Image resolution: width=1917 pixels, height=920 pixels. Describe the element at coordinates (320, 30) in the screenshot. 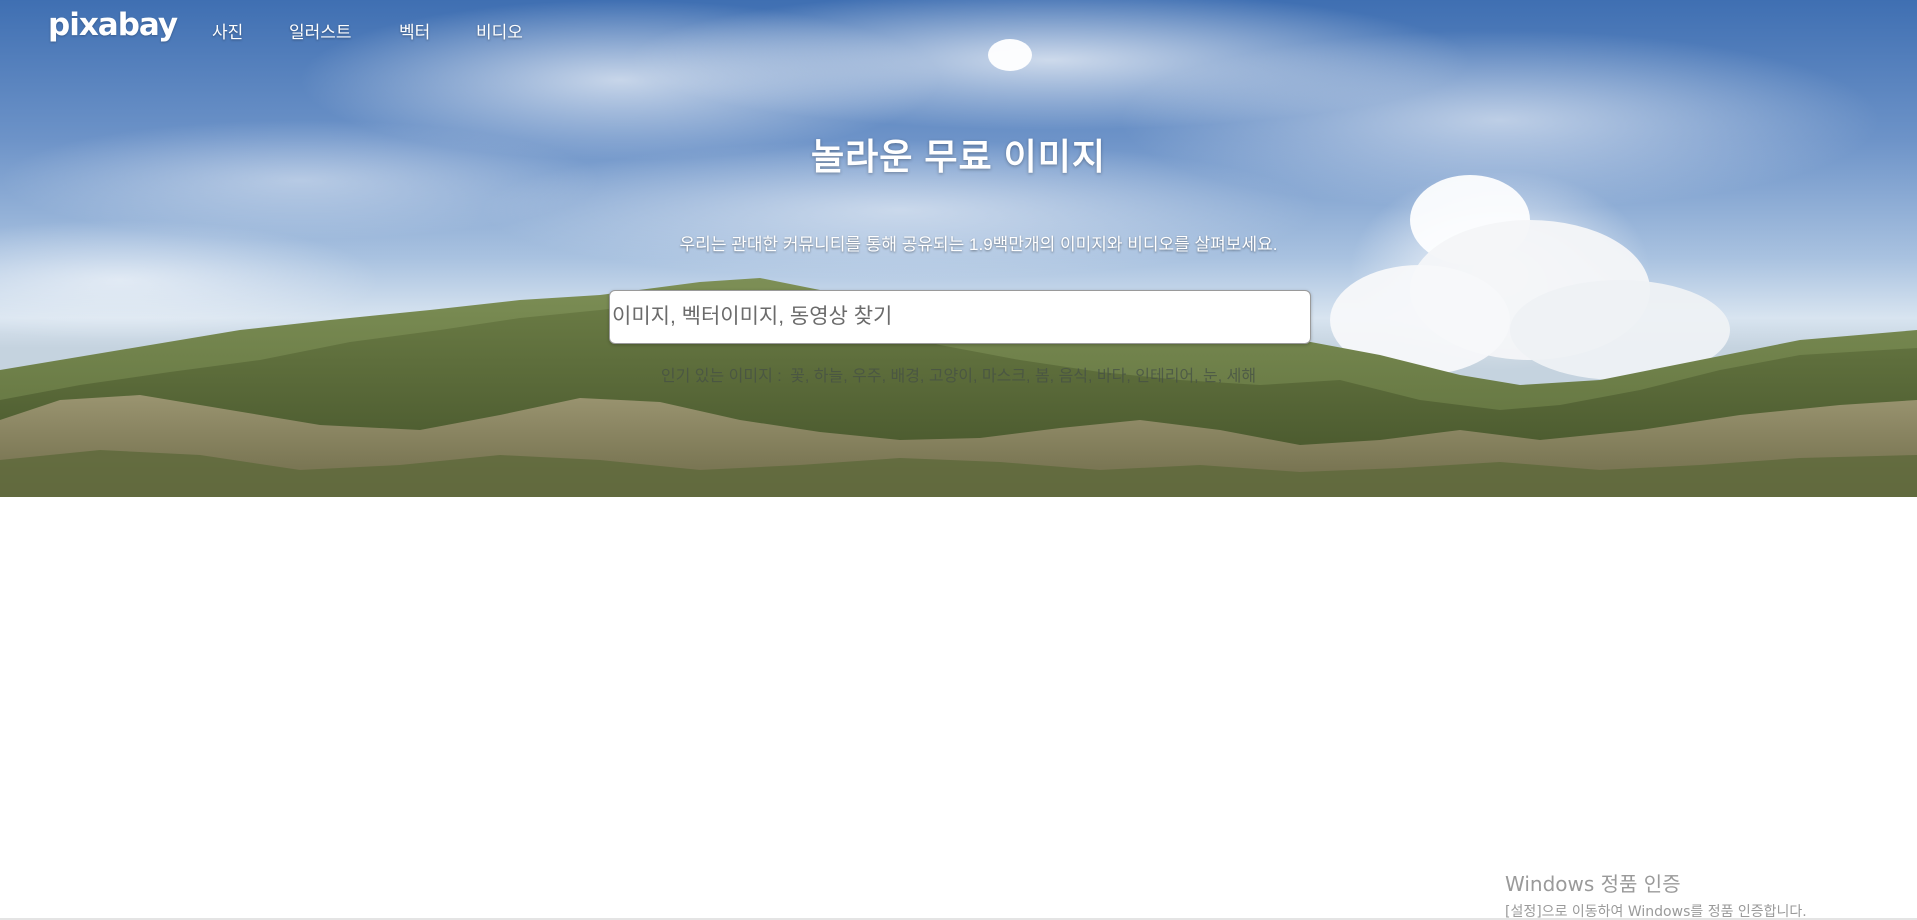

I see `nav-item-illustrations: 일러스트` at that location.